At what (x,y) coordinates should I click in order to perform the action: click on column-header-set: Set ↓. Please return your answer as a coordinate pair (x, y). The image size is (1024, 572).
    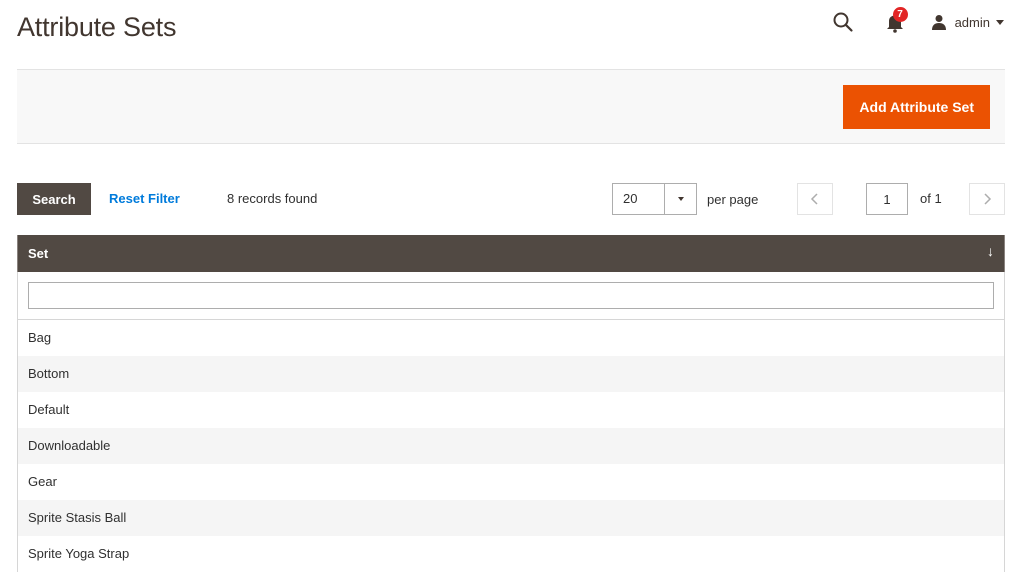
    Looking at the image, I should click on (511, 253).